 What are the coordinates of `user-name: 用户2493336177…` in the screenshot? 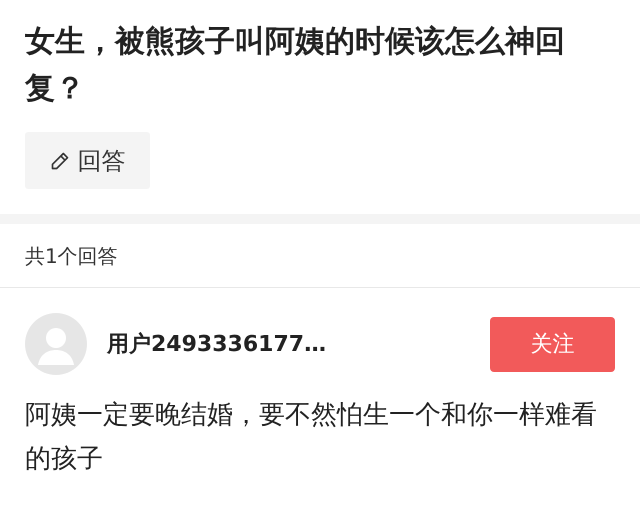 It's located at (298, 344).